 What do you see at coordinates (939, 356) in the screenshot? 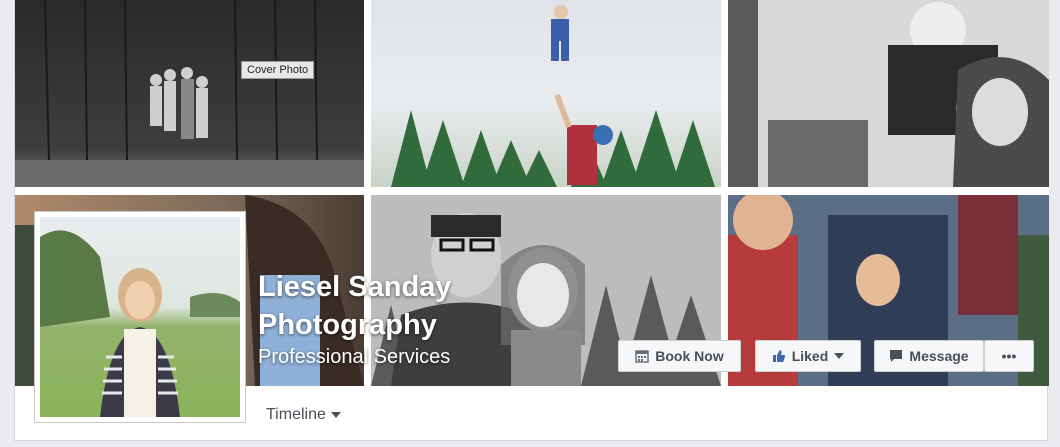
I see `message-label: Message` at bounding box center [939, 356].